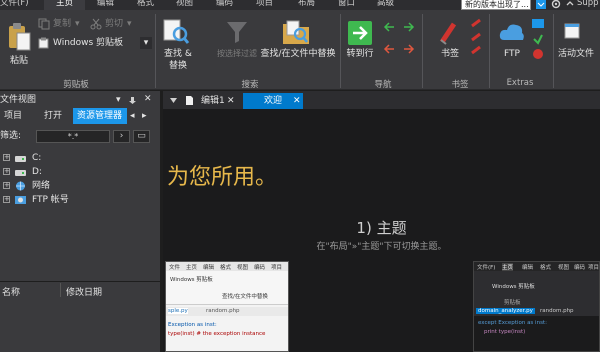 The height and width of the screenshot is (352, 600). What do you see at coordinates (146, 43) in the screenshot?
I see `clipboard-select-arrow: ▾` at bounding box center [146, 43].